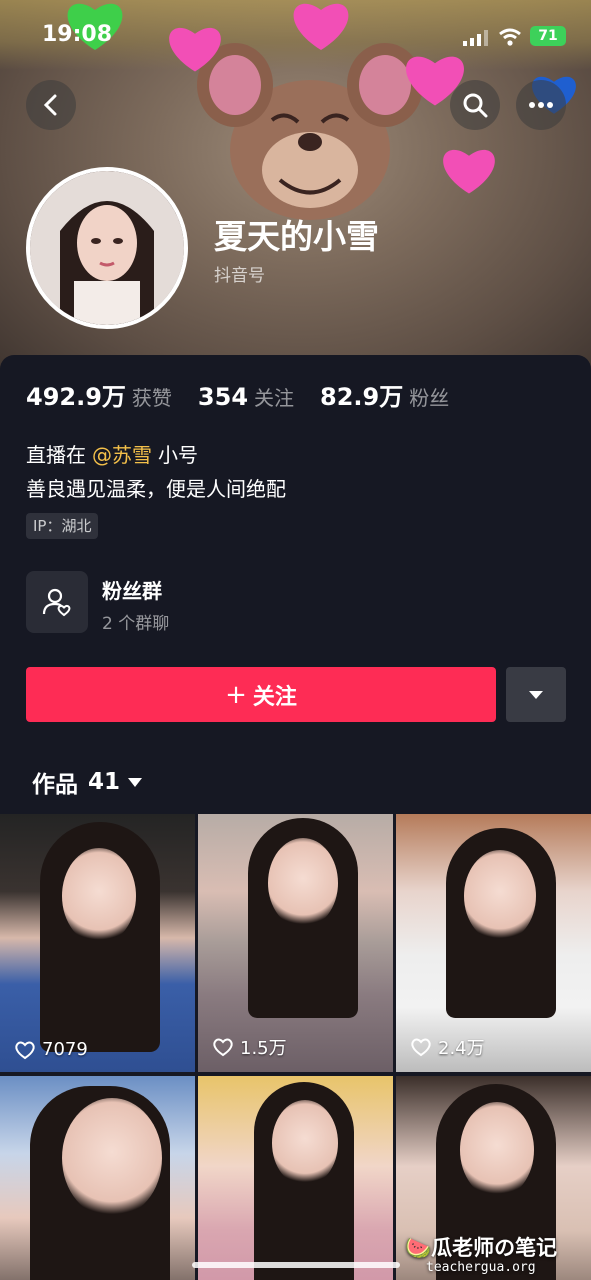  I want to click on follow-button: + 关注, so click(261, 694).